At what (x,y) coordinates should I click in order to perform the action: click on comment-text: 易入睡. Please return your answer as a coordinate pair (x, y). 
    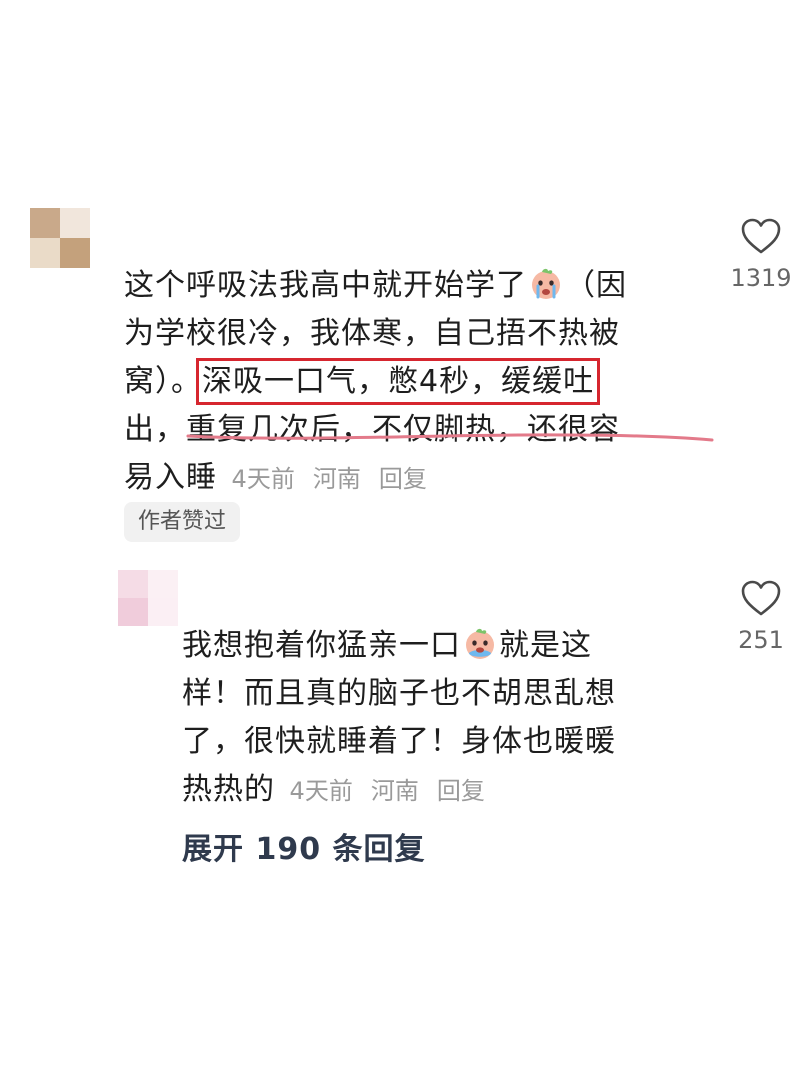
    Looking at the image, I should click on (170, 477).